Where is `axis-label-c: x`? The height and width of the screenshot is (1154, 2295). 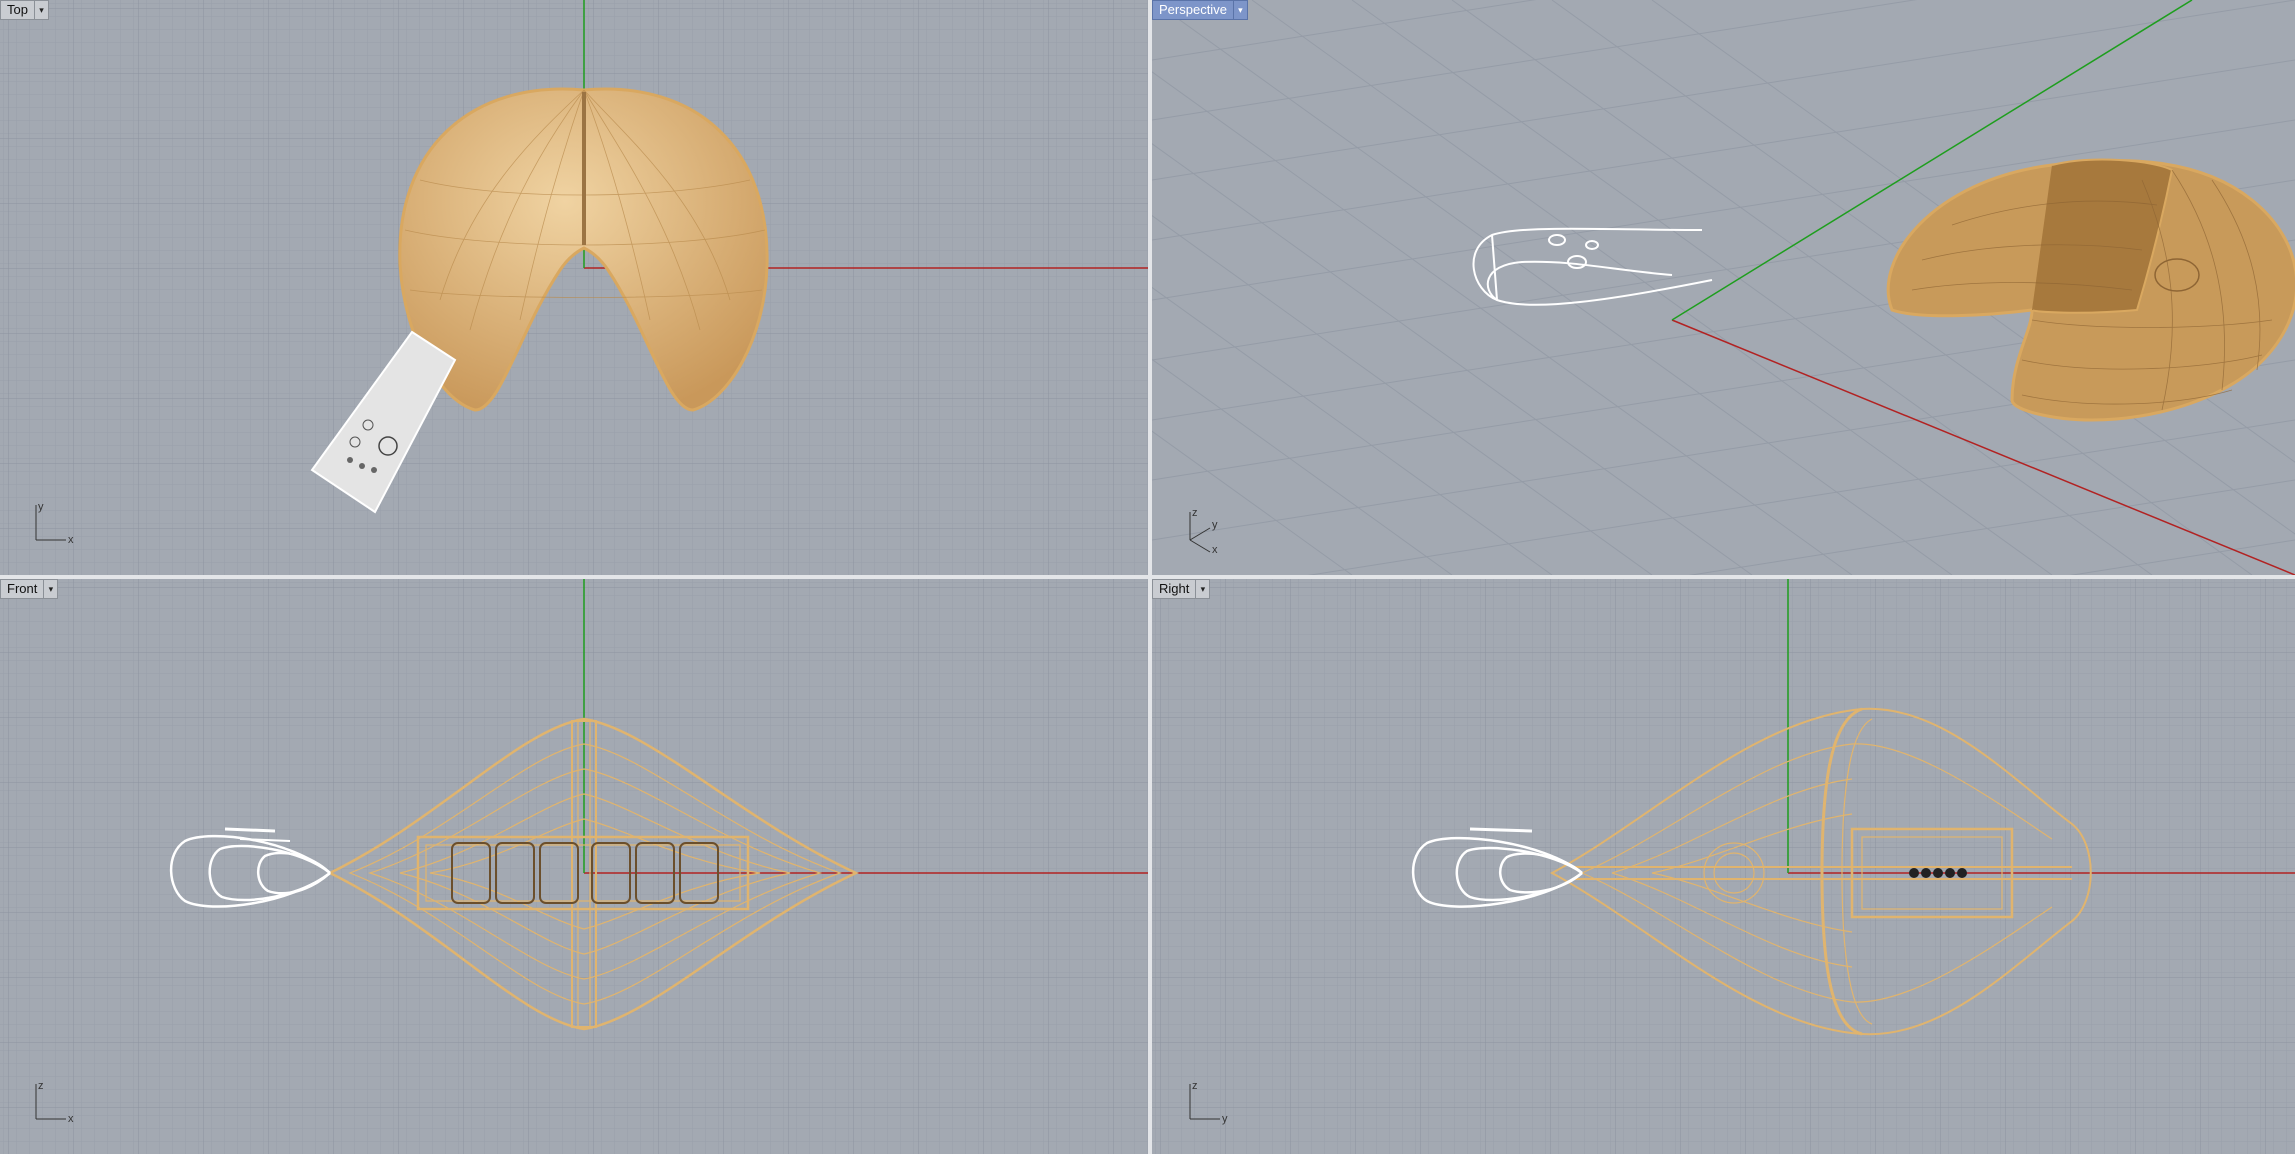 axis-label-c: x is located at coordinates (1215, 550).